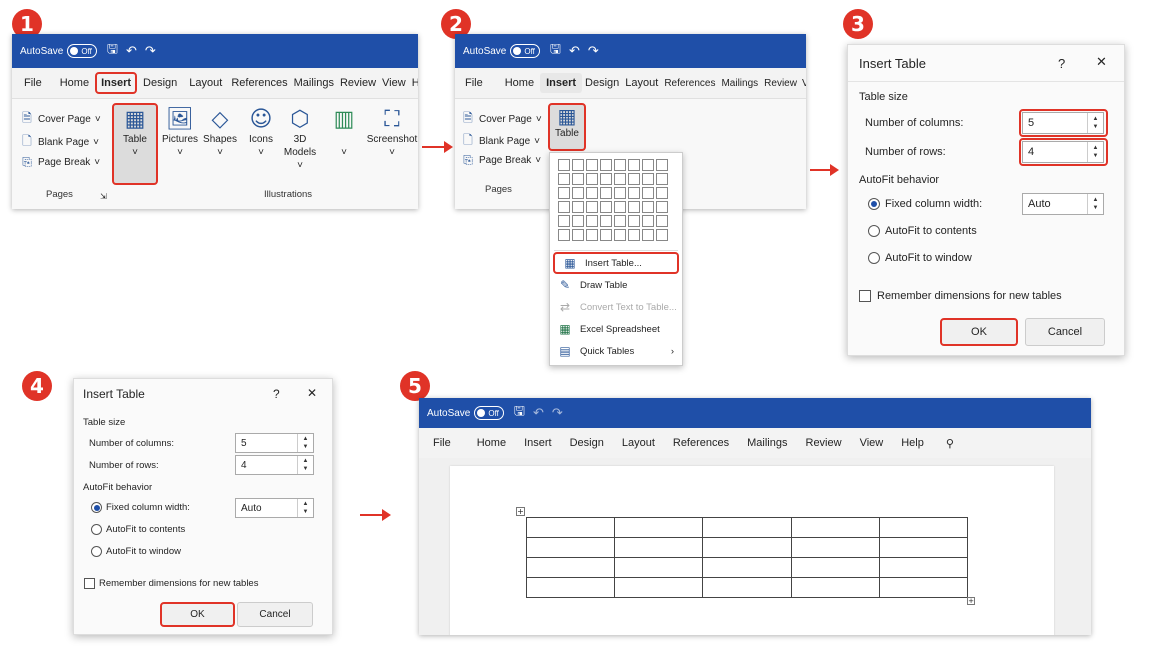  What do you see at coordinates (96, 551) in the screenshot?
I see `autofit-window-radio` at bounding box center [96, 551].